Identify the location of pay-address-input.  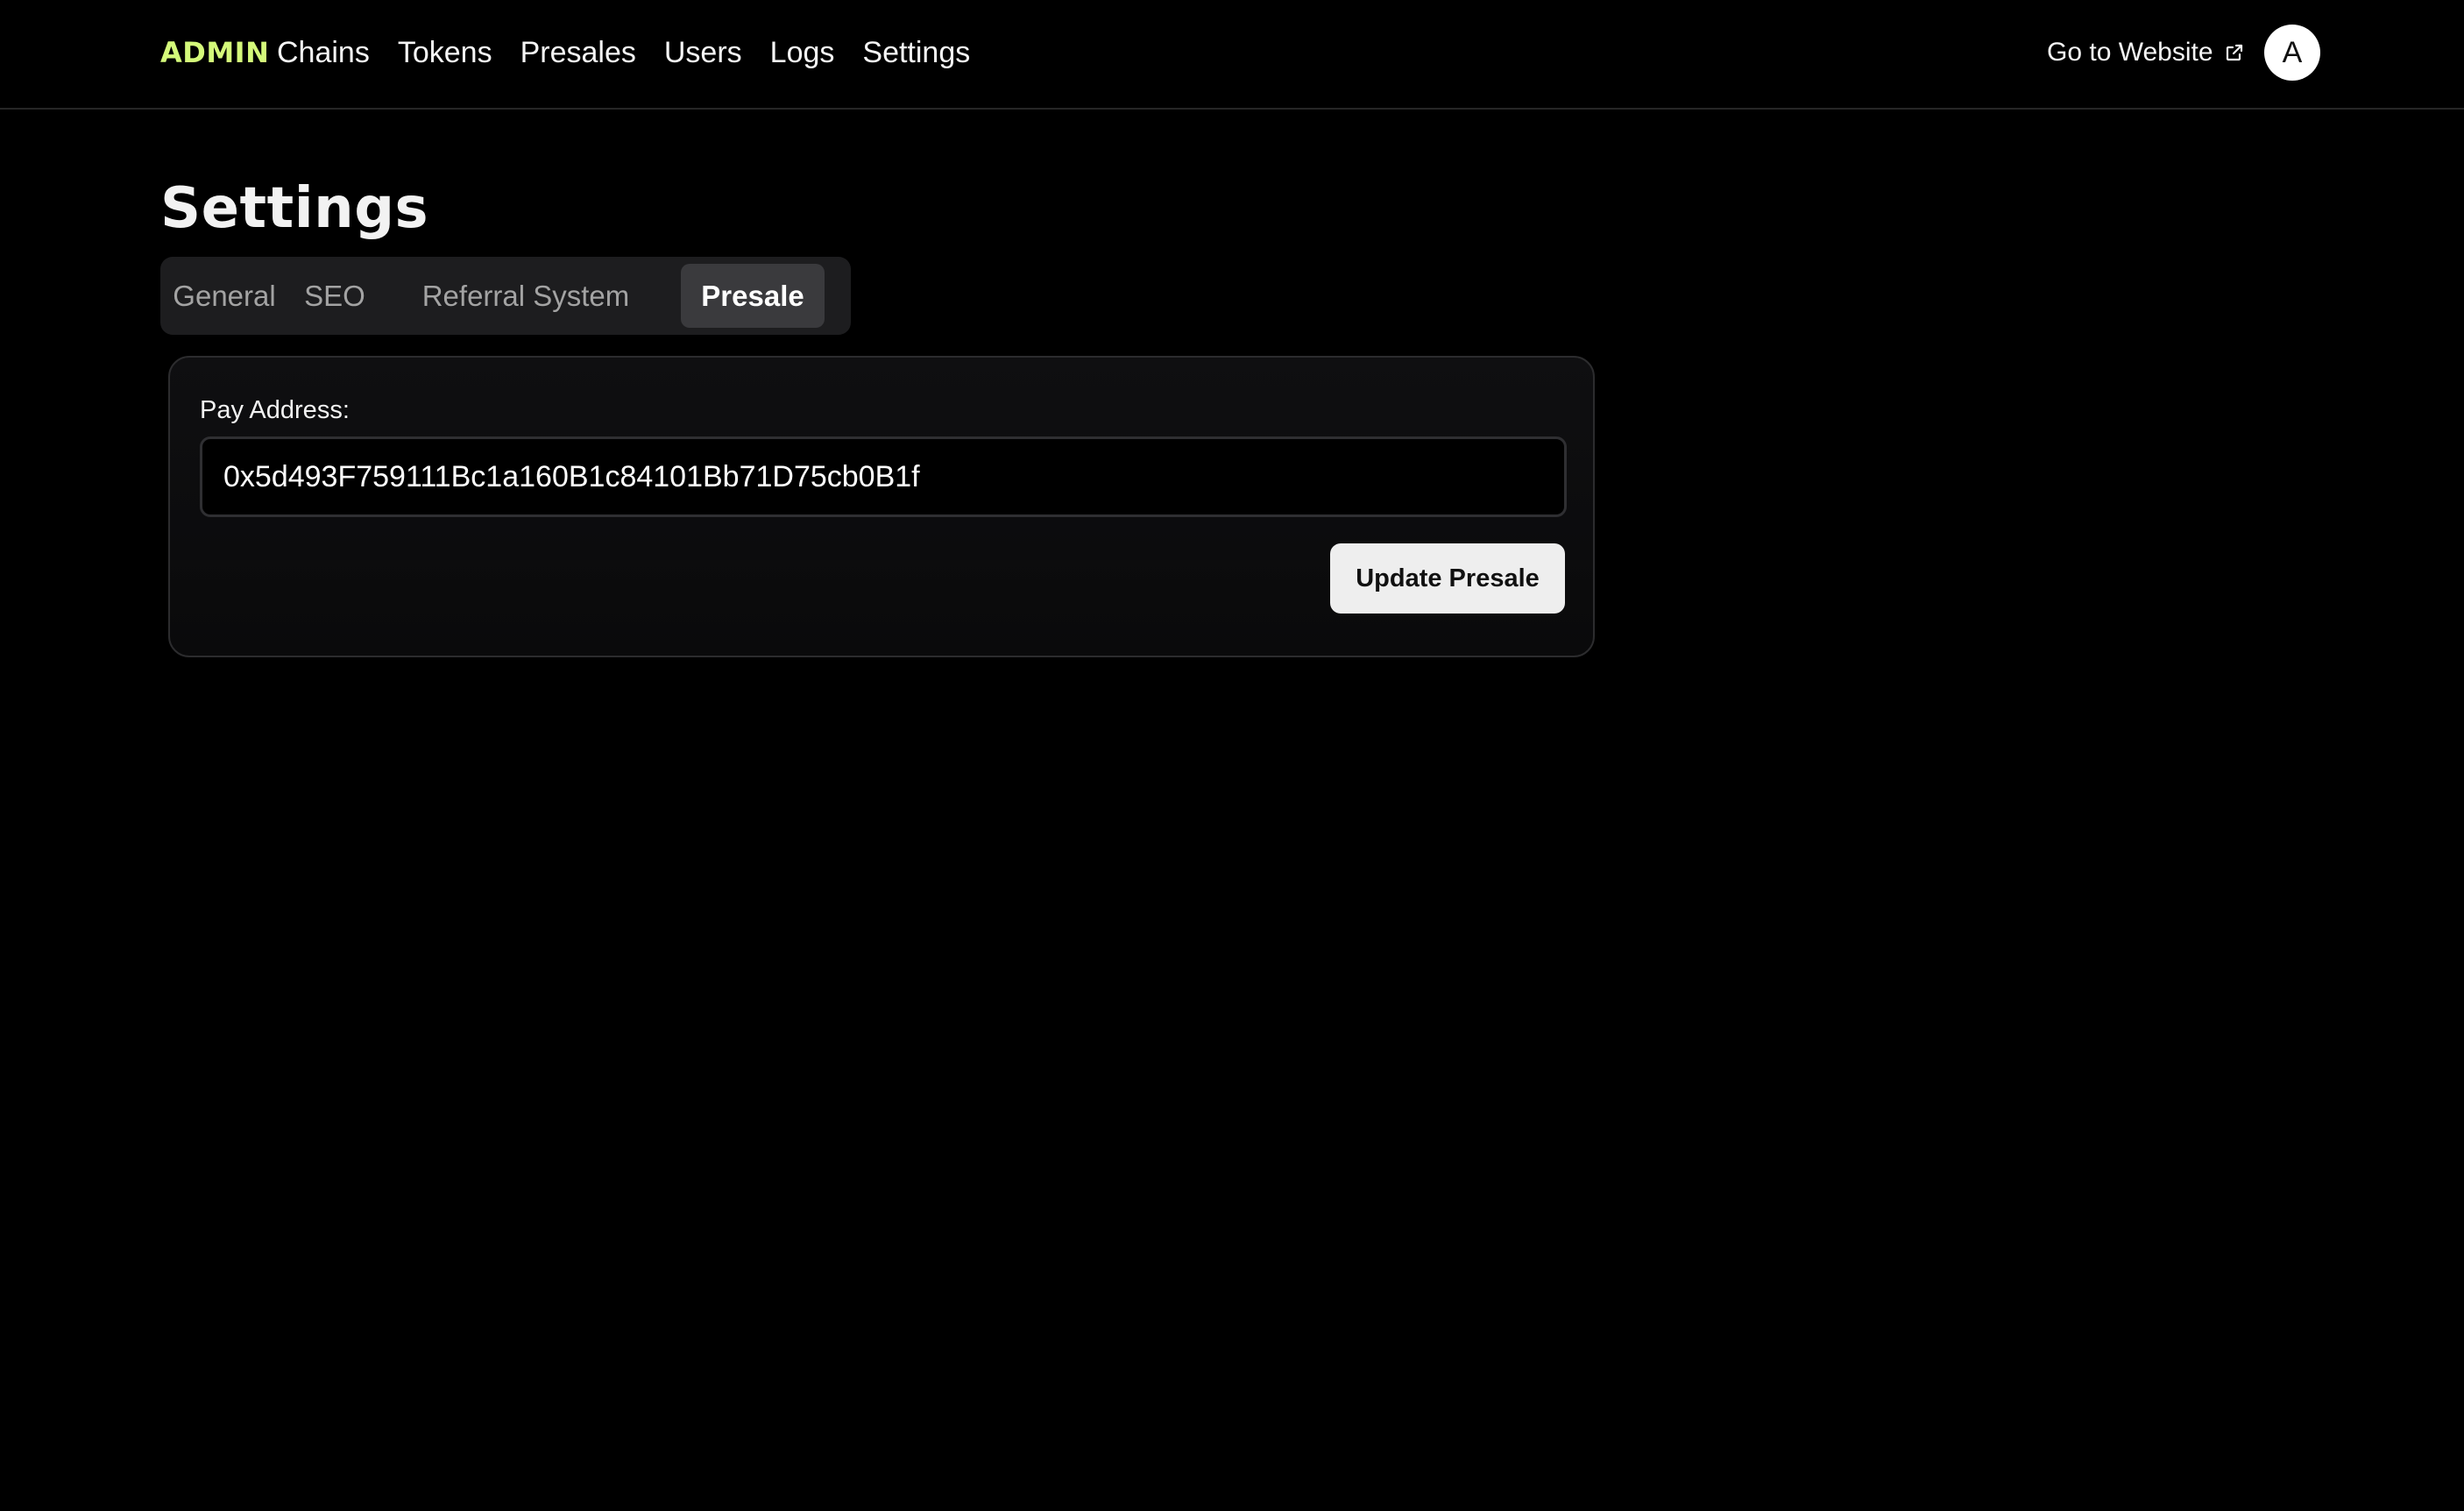
(883, 476).